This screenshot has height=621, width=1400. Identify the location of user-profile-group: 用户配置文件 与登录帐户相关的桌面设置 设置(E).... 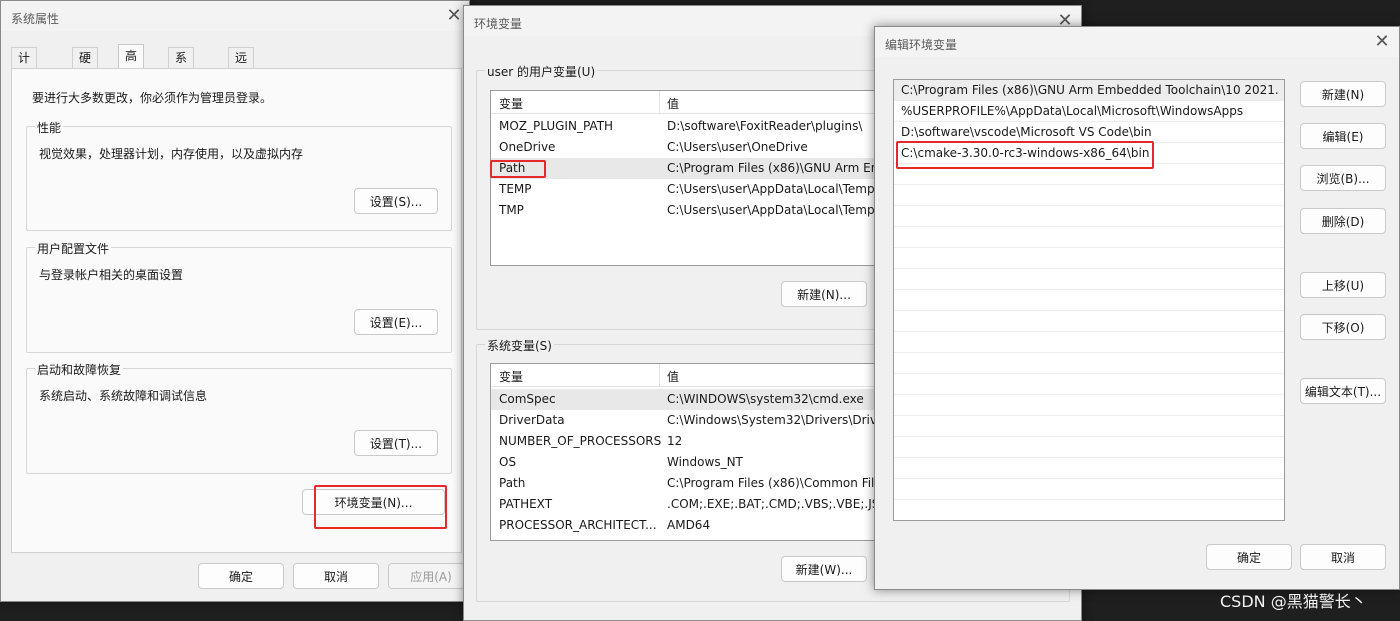
(239, 296).